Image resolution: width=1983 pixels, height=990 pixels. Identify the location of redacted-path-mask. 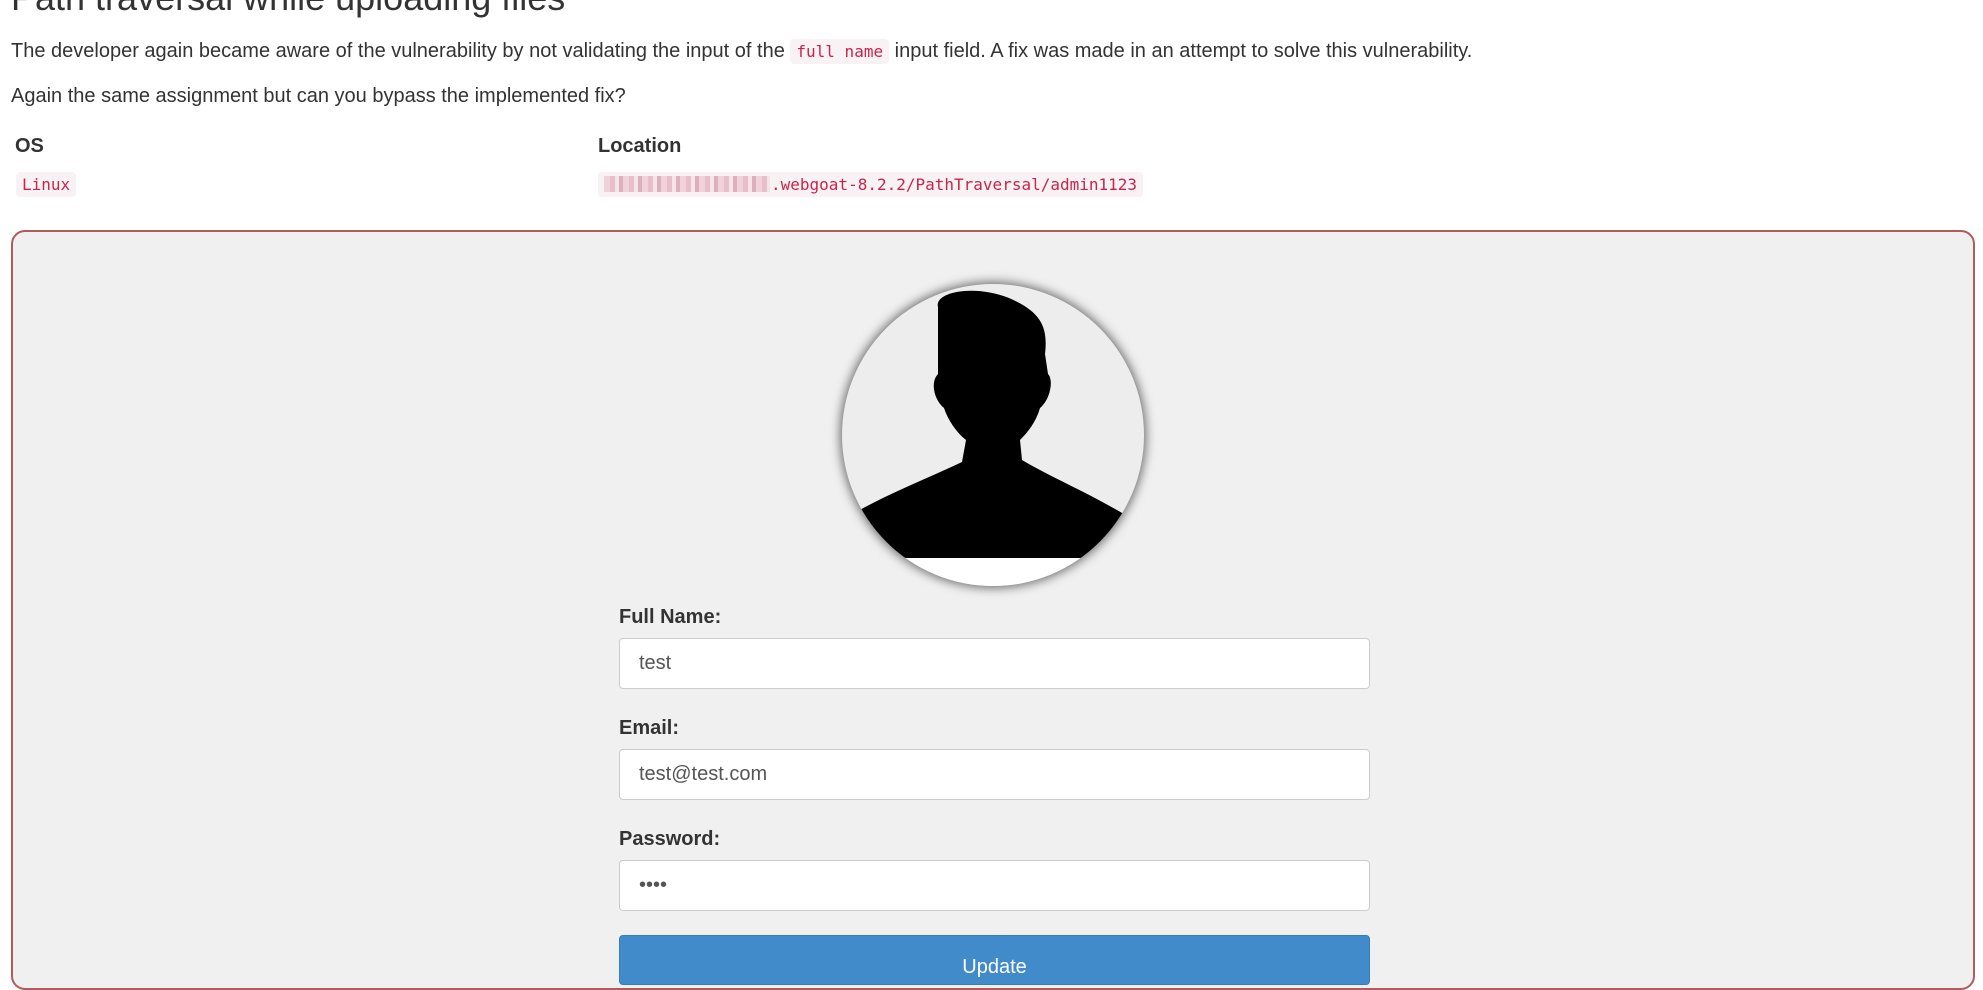
(687, 184).